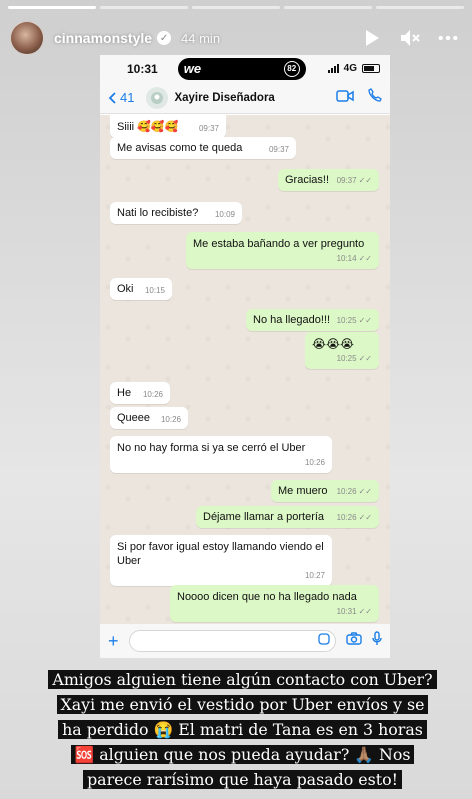 The height and width of the screenshot is (799, 472). I want to click on microphone-icon, so click(377, 641).